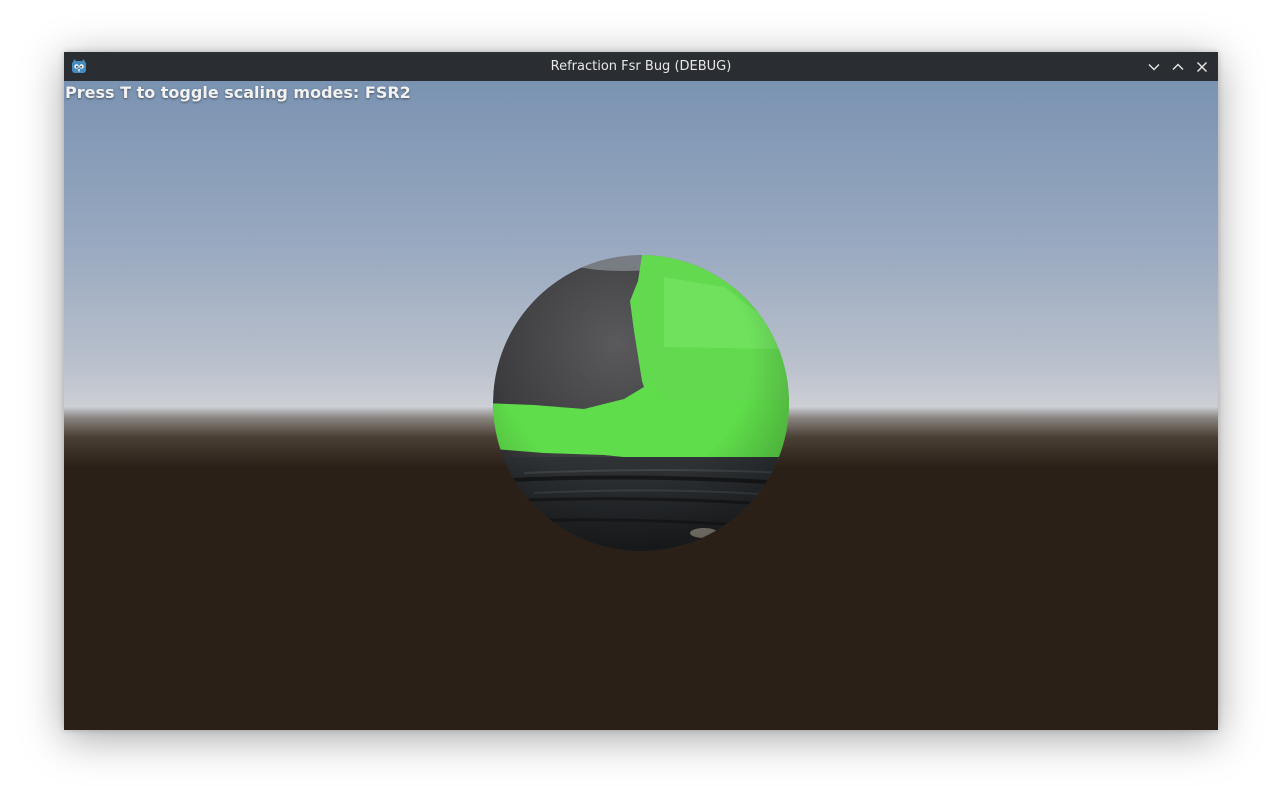  I want to click on close-icon, so click(1202, 67).